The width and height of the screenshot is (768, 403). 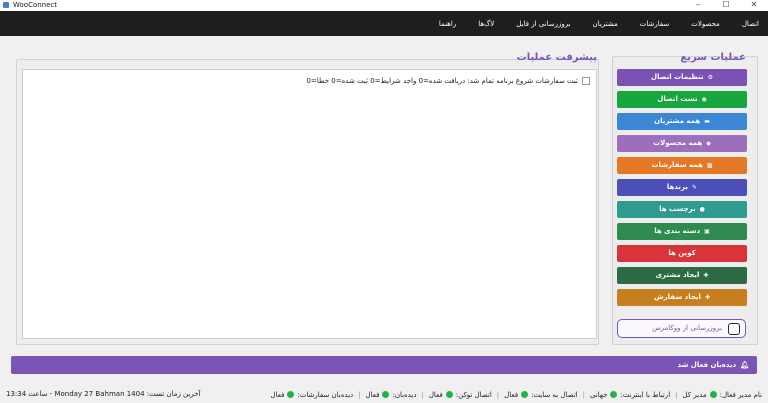 I want to click on connection-settings-button: ⚙تنظیمات اتصال, so click(x=682, y=77).